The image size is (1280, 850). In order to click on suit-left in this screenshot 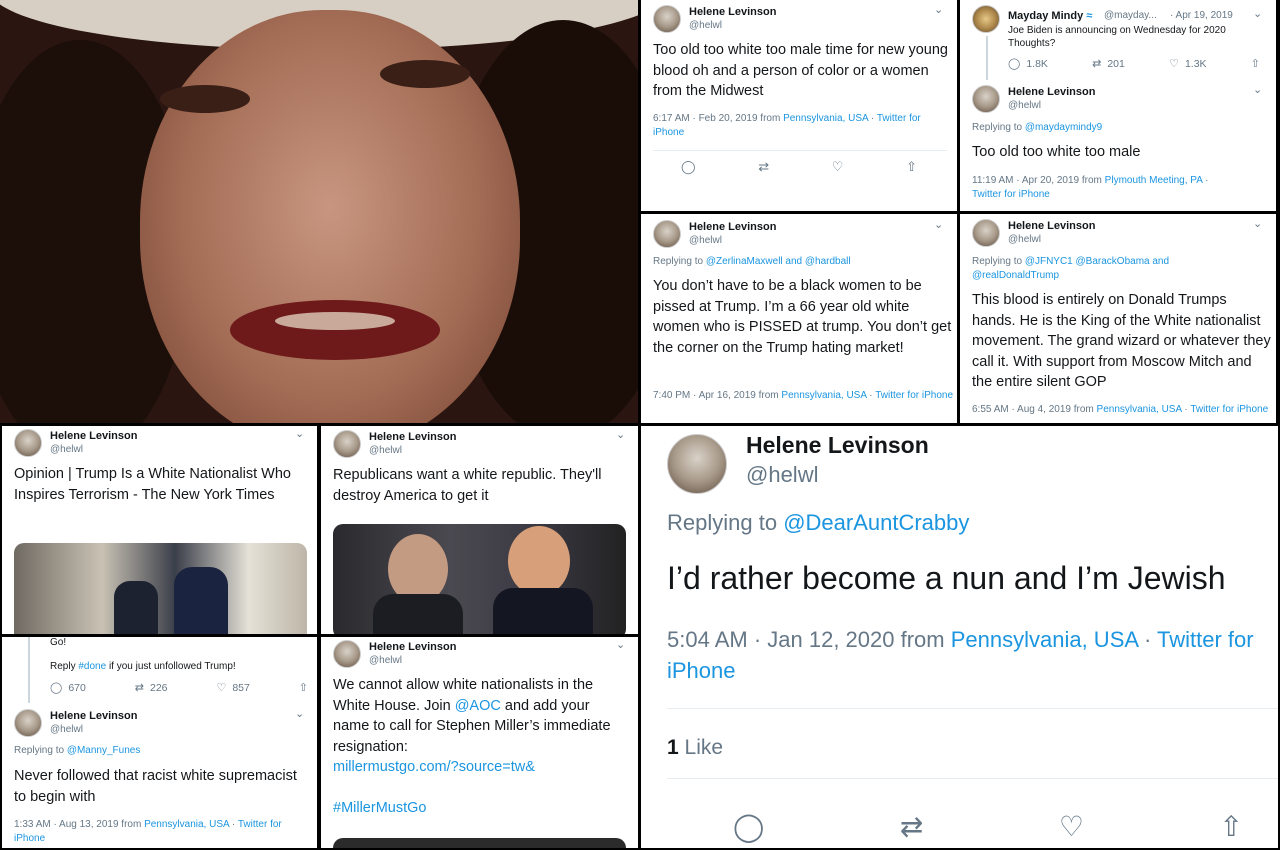, I will do `click(418, 614)`.